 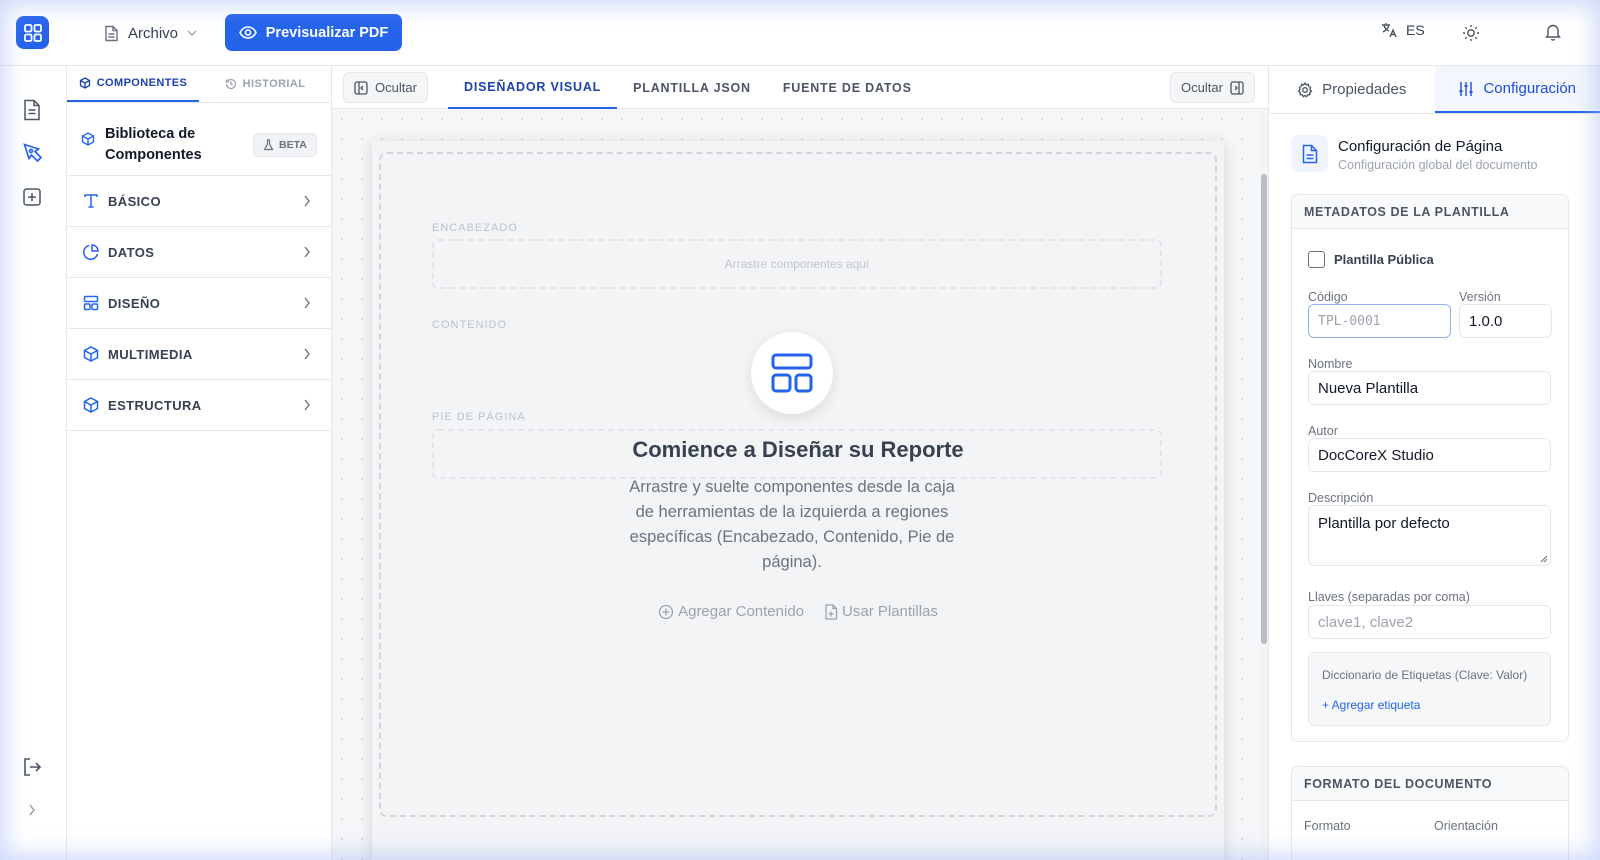 I want to click on name-input: Nueva Plantilla, so click(x=1429, y=388).